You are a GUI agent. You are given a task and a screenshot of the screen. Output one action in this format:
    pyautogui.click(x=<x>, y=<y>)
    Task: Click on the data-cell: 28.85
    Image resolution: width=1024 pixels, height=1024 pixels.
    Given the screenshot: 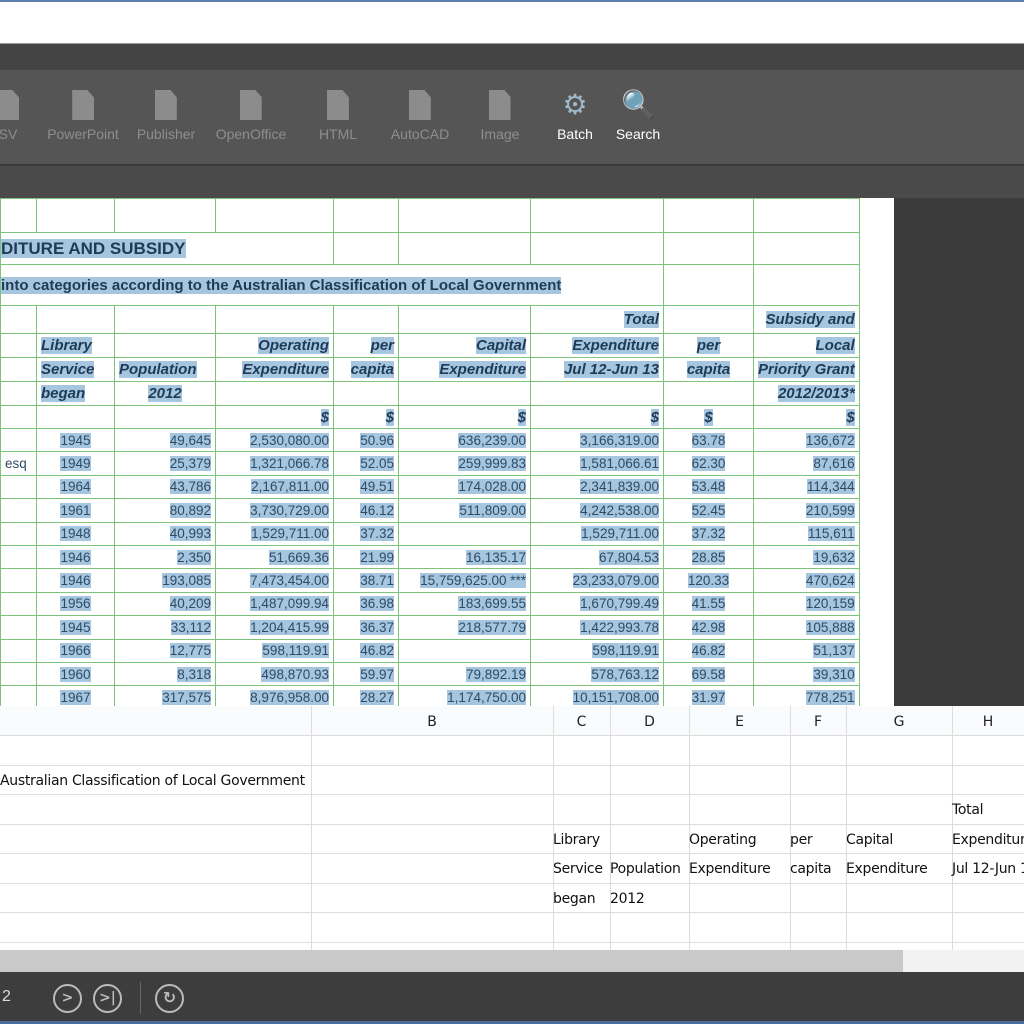 What is the action you would take?
    pyautogui.click(x=708, y=557)
    